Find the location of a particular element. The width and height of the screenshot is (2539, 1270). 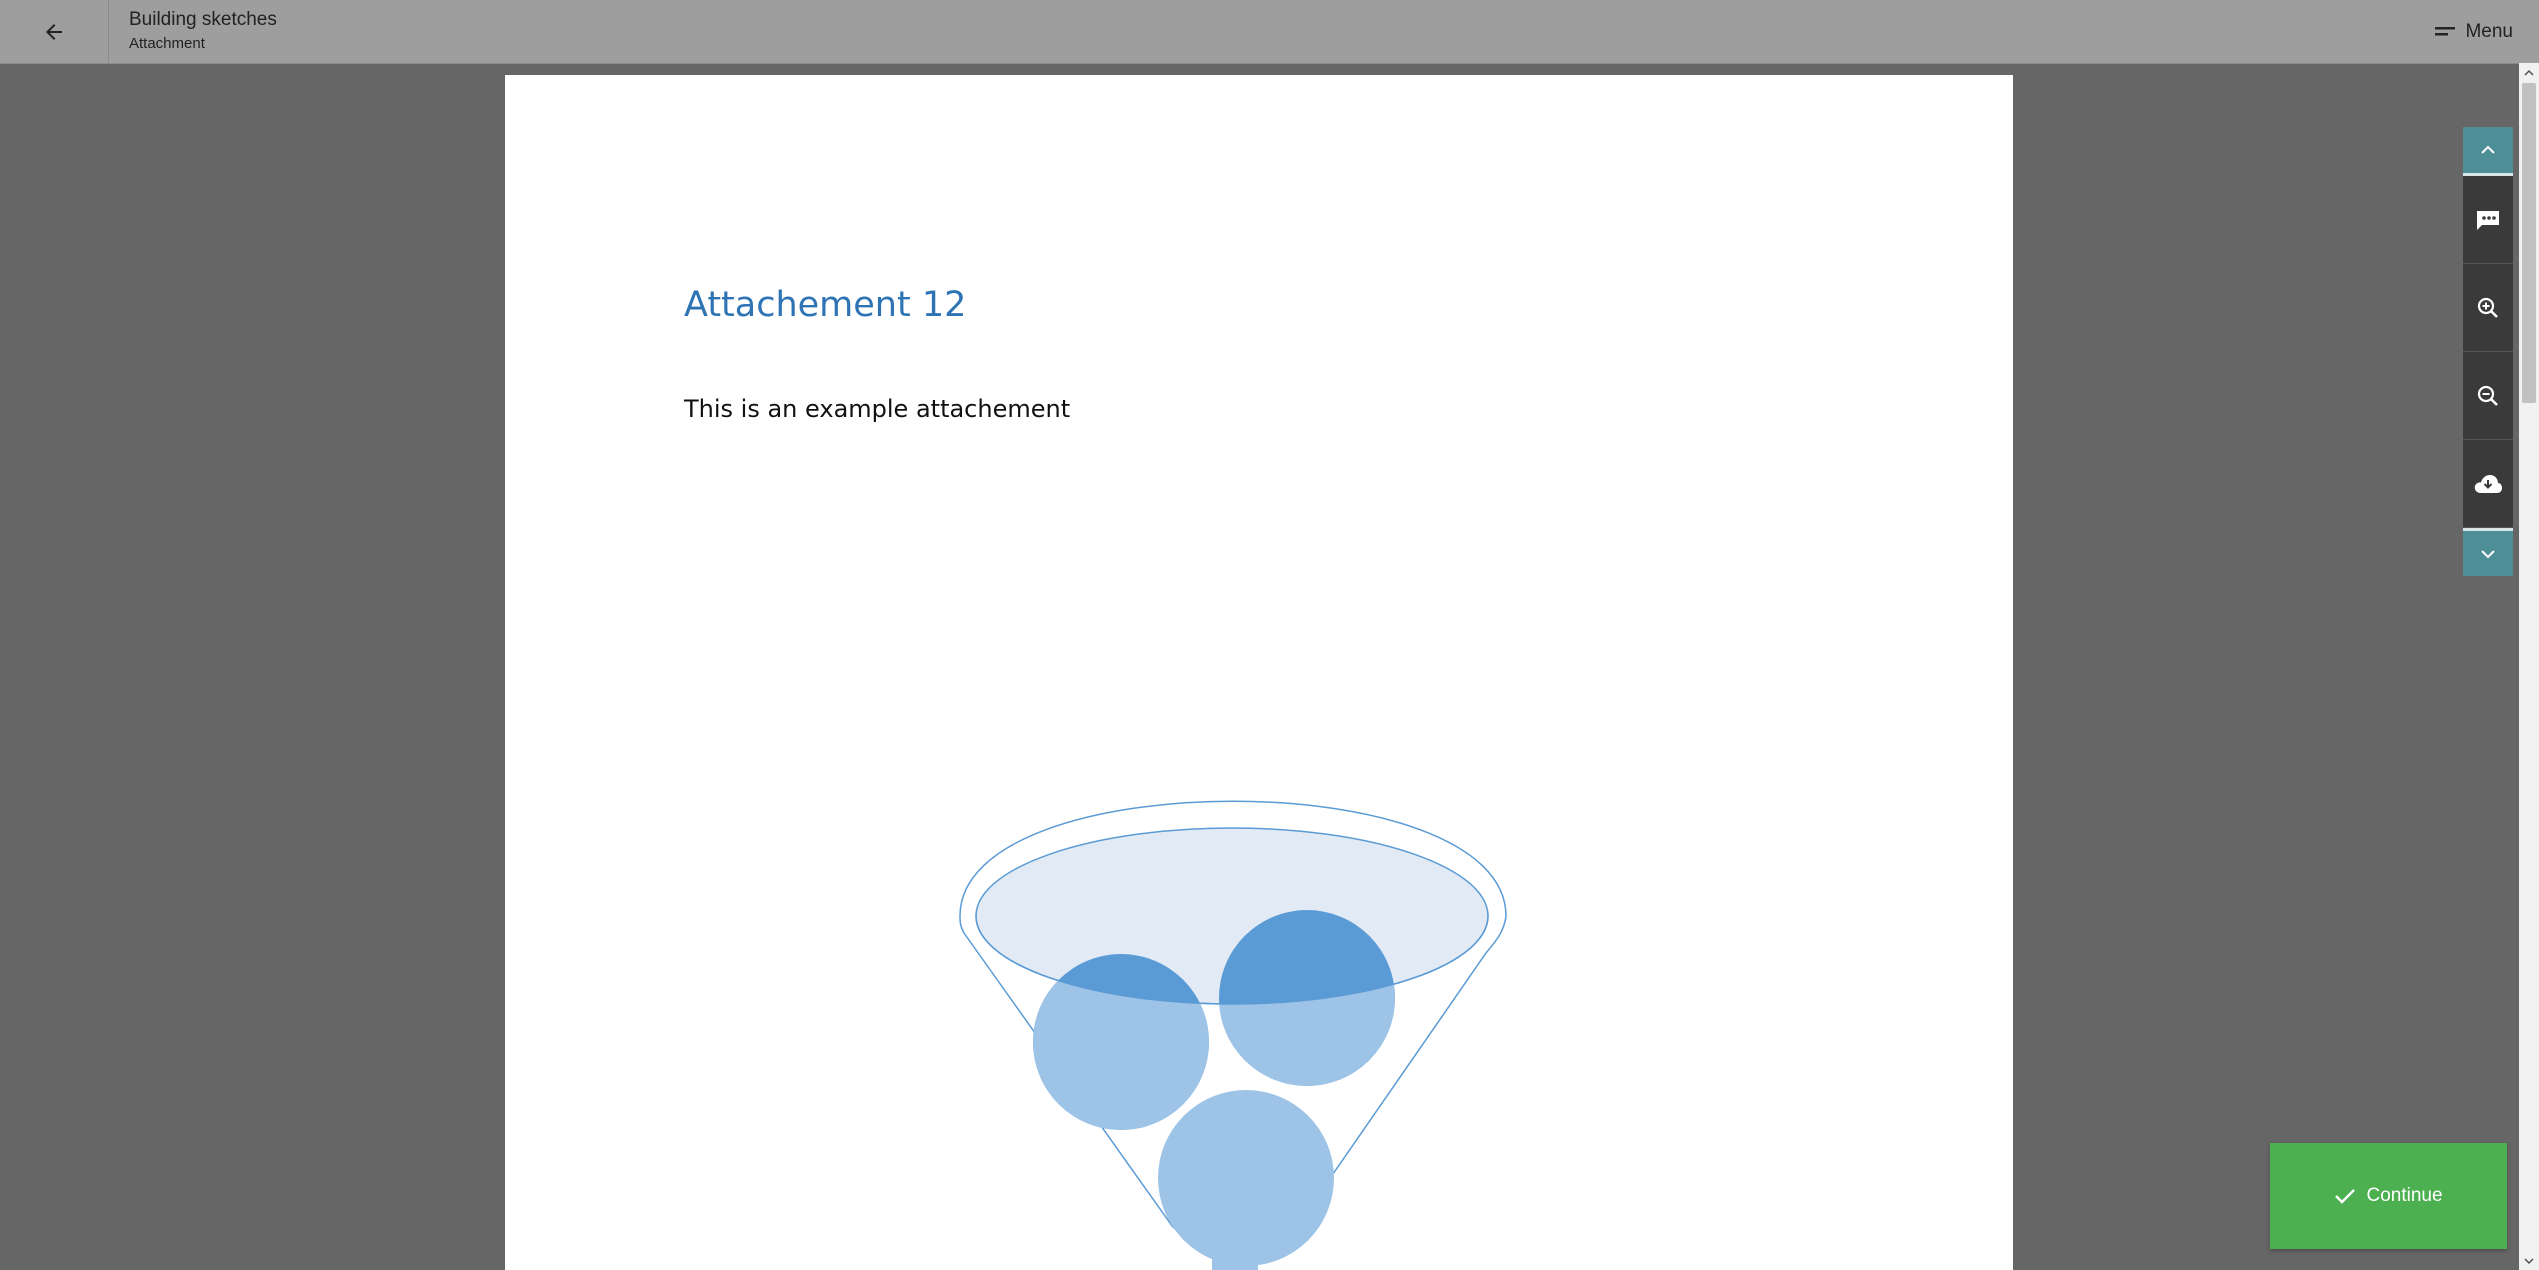

arrow-left-icon is located at coordinates (54, 31).